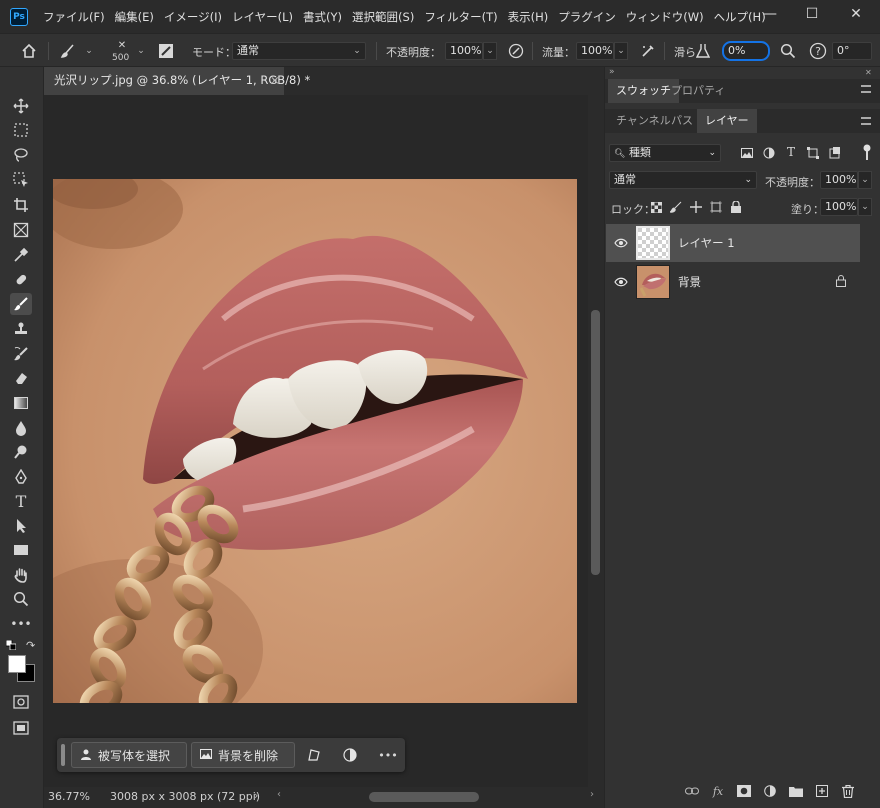  Describe the element at coordinates (718, 791) in the screenshot. I see `layer-style-fx-icon: fx` at that location.